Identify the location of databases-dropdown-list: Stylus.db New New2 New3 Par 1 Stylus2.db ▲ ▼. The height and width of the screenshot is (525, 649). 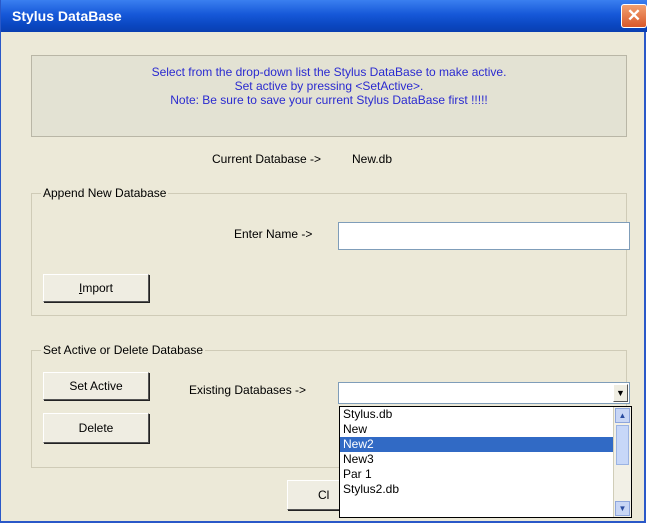
(485, 462).